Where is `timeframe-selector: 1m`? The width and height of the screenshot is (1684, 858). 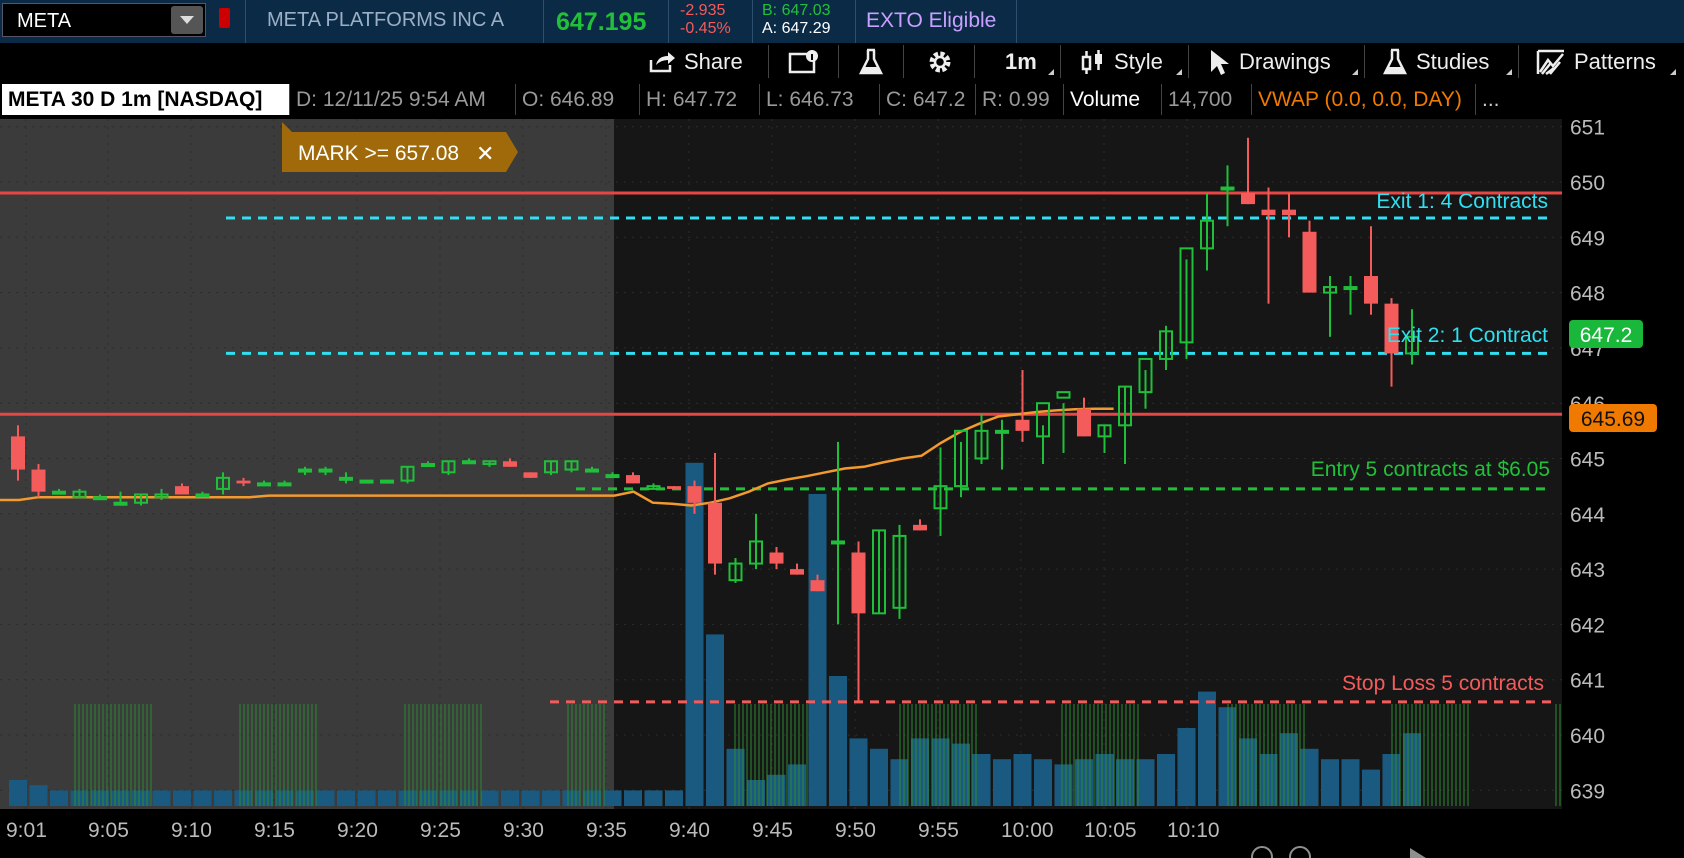 timeframe-selector: 1m is located at coordinates (1021, 61).